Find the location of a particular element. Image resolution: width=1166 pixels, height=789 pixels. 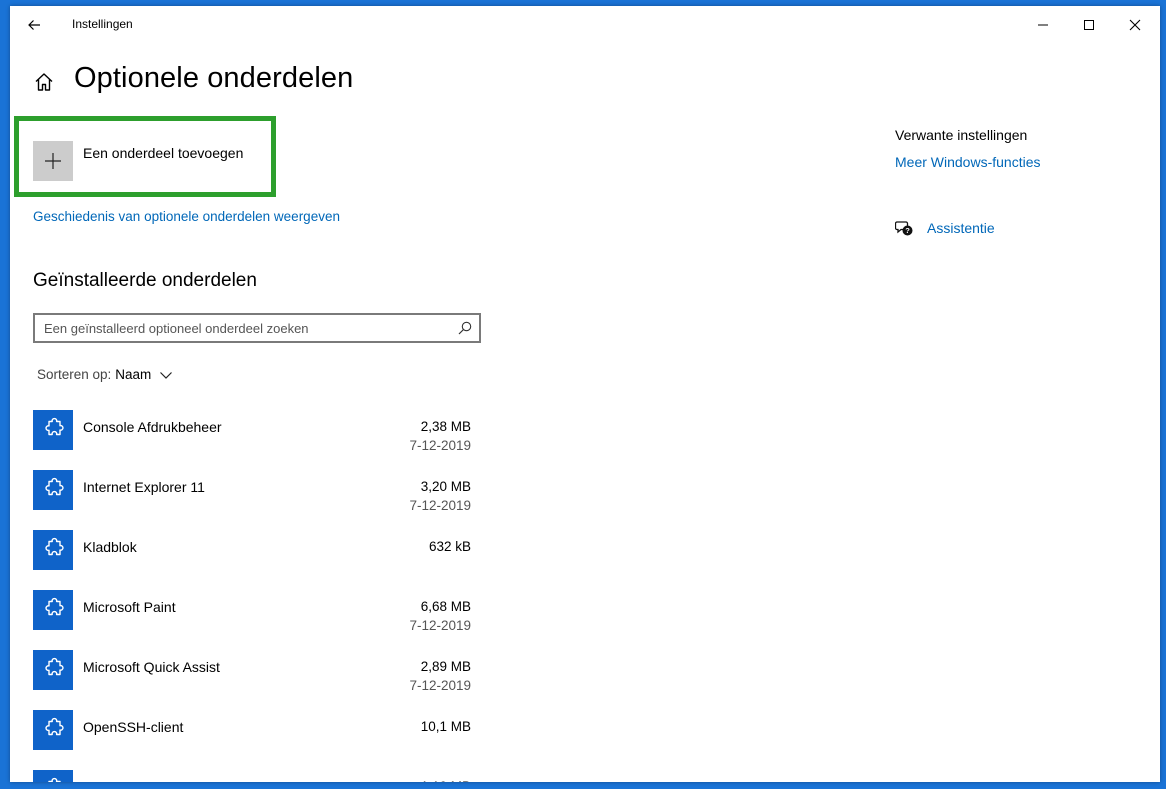

item-name: OpenSSH-client is located at coordinates (133, 727).